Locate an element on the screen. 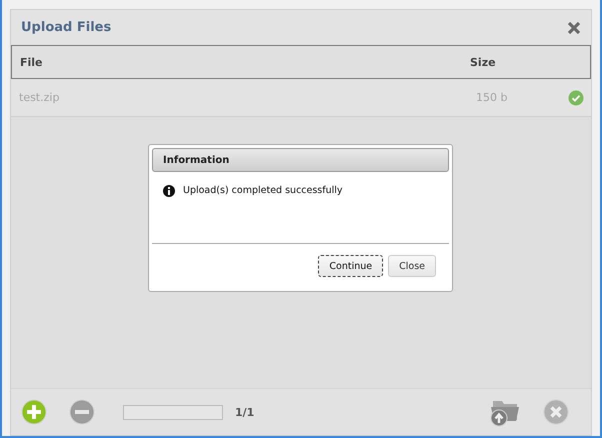  table-cell-text: 150 b is located at coordinates (492, 97).